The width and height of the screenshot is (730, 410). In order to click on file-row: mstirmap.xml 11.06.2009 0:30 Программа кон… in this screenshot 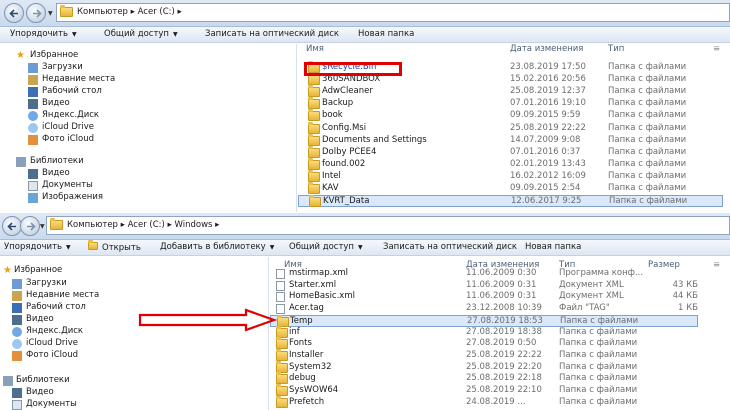, I will do `click(484, 274)`.